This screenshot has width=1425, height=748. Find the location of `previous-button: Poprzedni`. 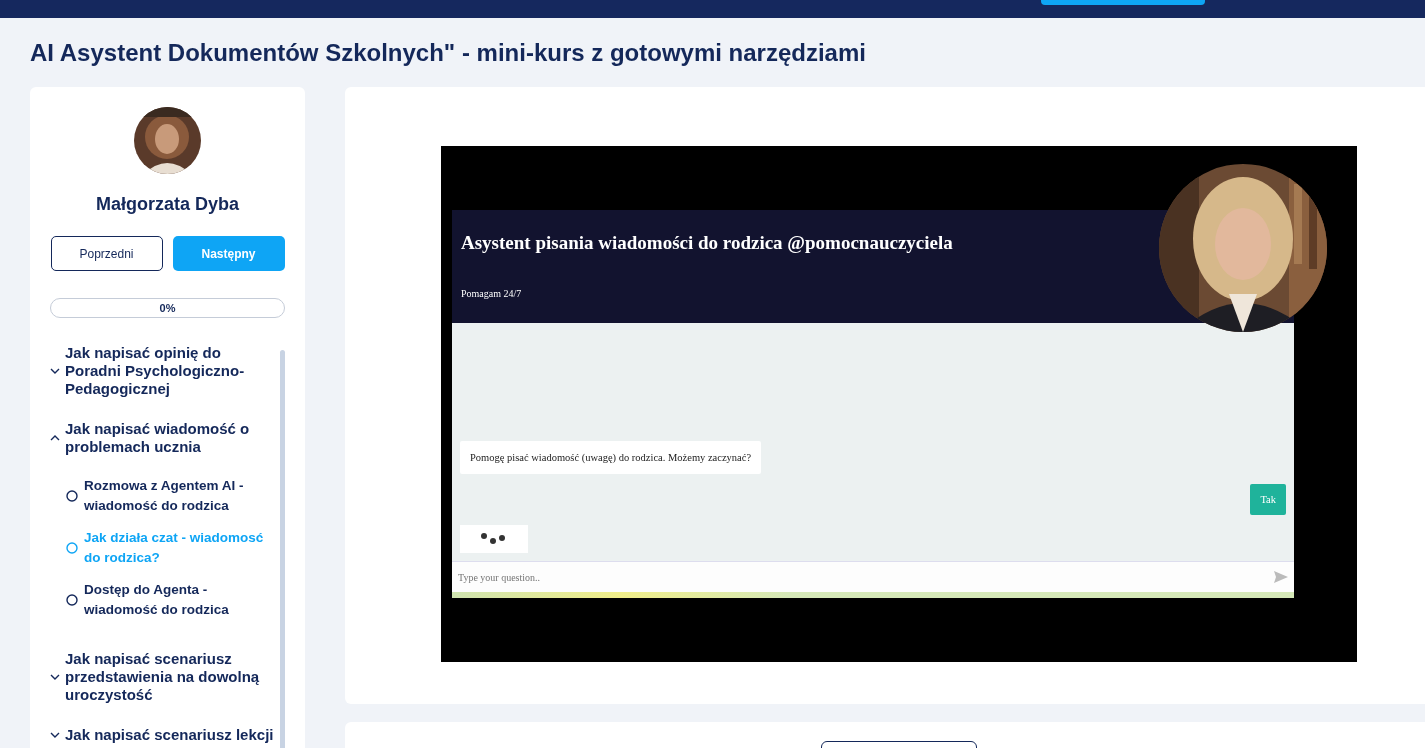

previous-button: Poprzedni is located at coordinates (106, 253).